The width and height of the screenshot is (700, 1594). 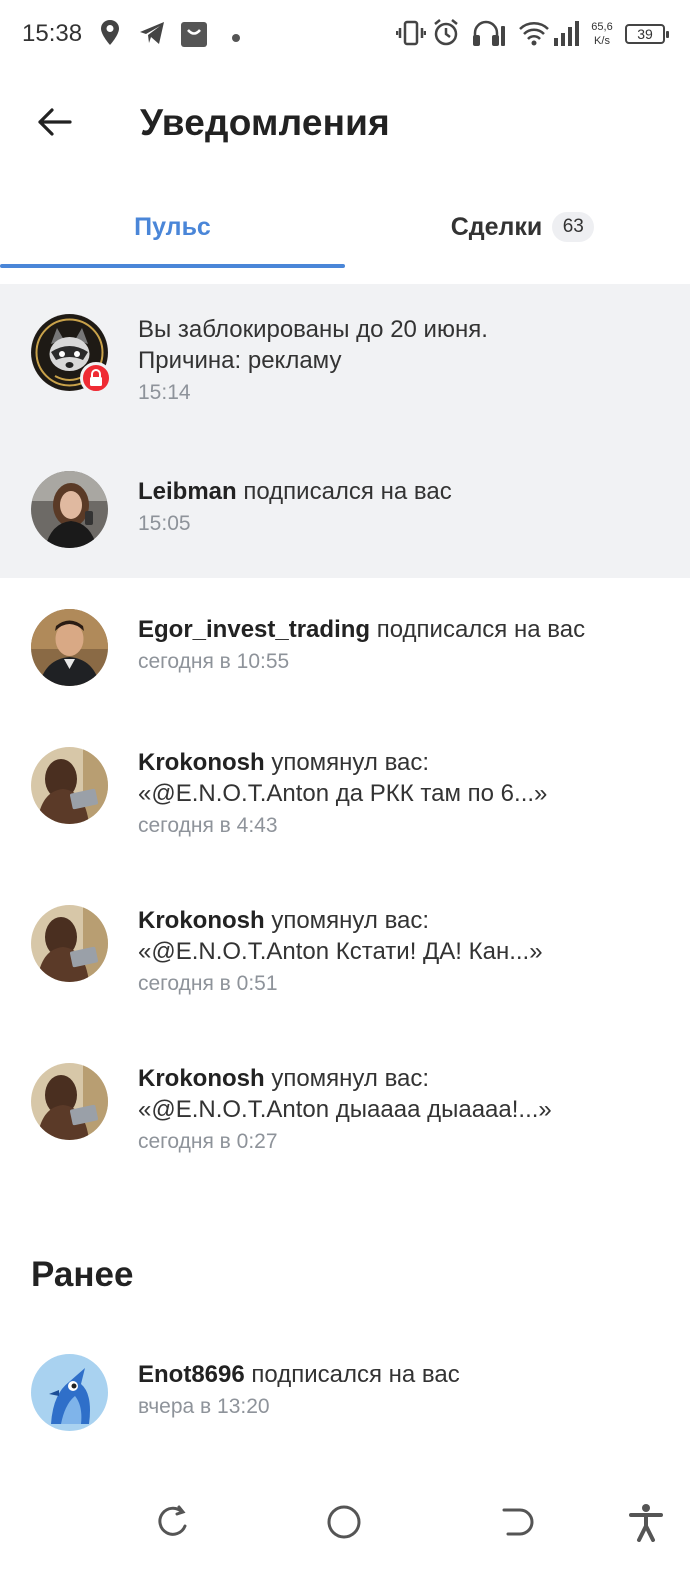 I want to click on battery-indicator: 39, so click(x=647, y=34).